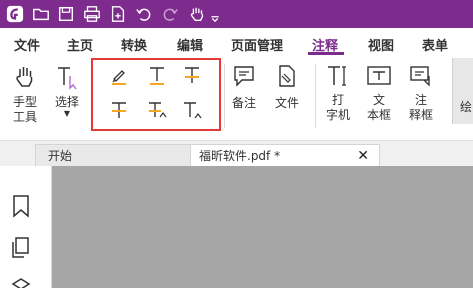  I want to click on open-folder-icon, so click(41, 14).